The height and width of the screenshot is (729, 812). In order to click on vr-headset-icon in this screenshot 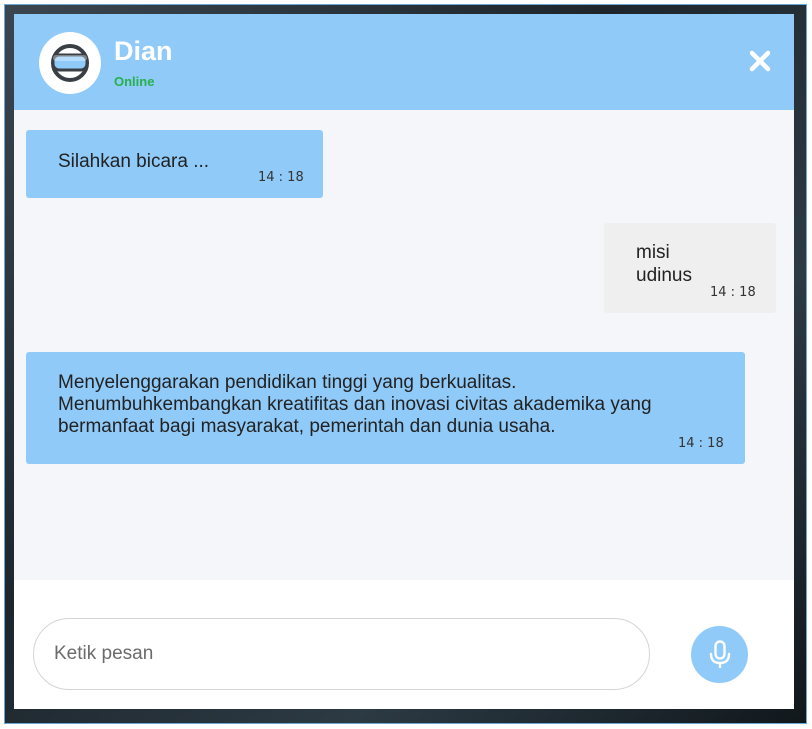, I will do `click(70, 63)`.